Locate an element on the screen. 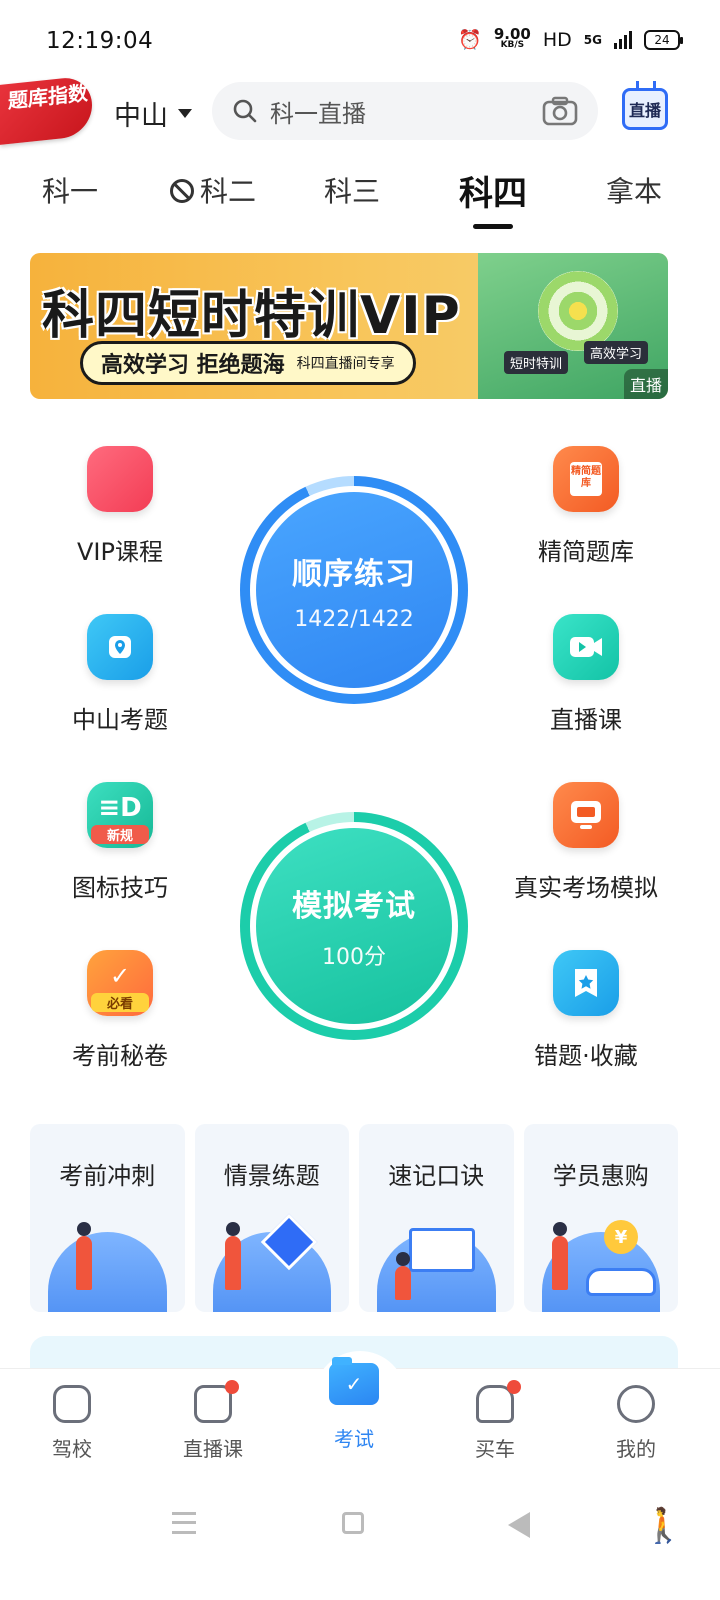 The height and width of the screenshot is (1600, 720). city-selector: 中山 is located at coordinates (153, 113).